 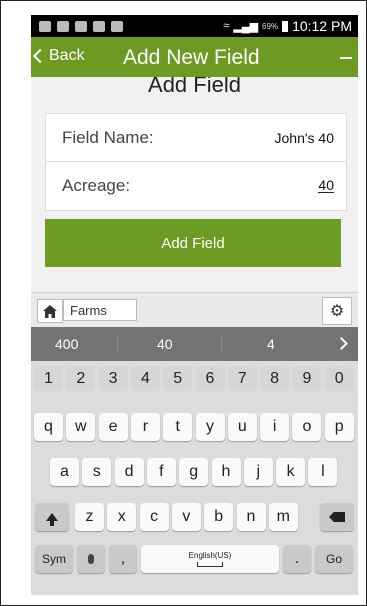 What do you see at coordinates (193, 243) in the screenshot?
I see `add-field-button: Add Field` at bounding box center [193, 243].